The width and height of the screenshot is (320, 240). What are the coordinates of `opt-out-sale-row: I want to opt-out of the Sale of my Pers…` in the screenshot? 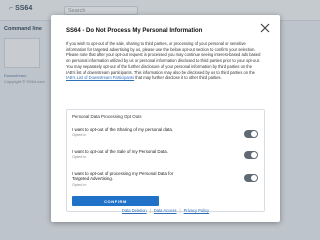 It's located at (166, 154).